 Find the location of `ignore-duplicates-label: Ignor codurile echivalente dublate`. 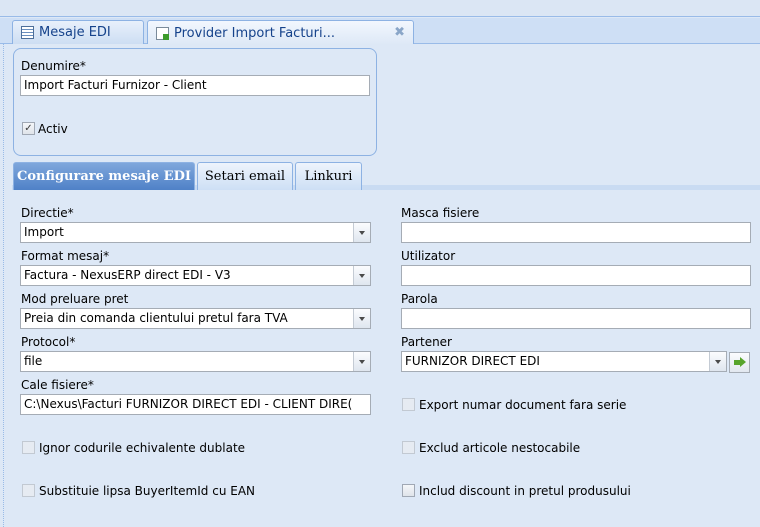

ignore-duplicates-label: Ignor codurile echivalente dublate is located at coordinates (142, 448).